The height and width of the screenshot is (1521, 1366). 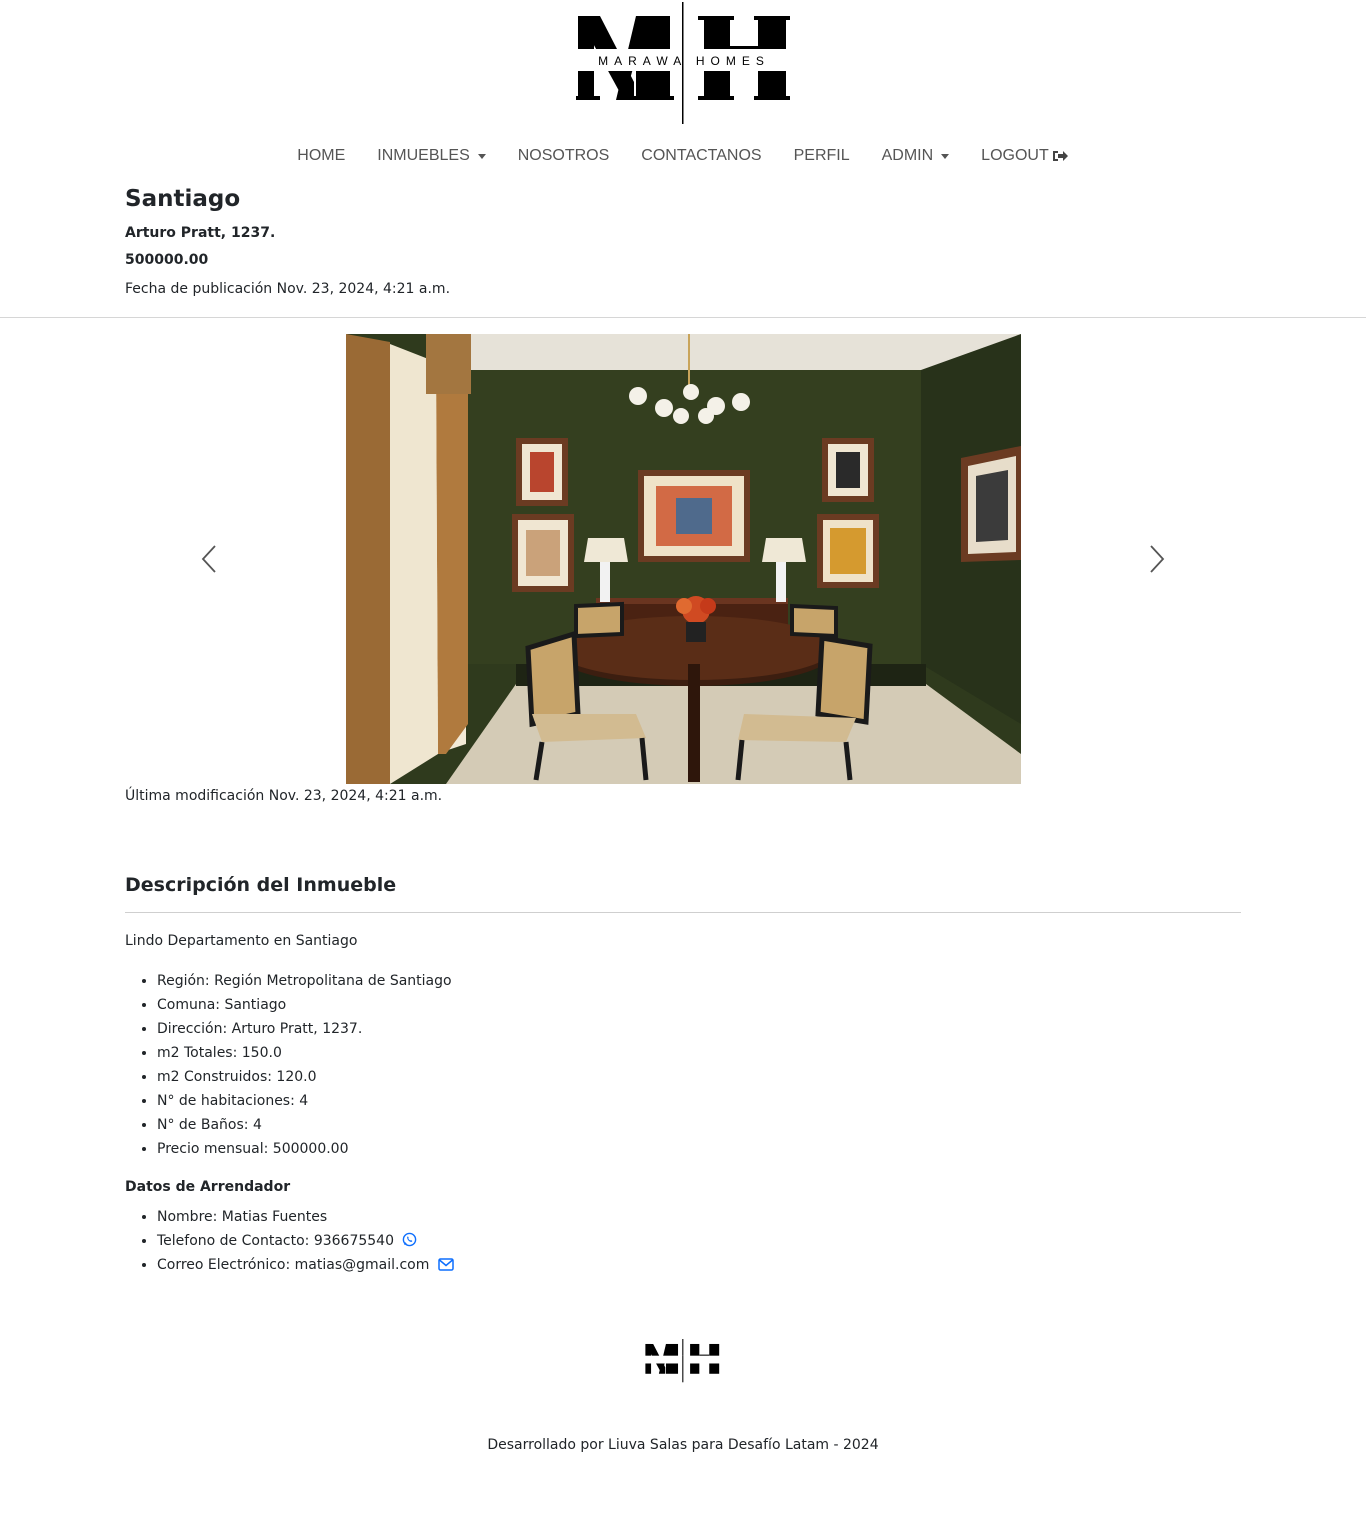 I want to click on footer-logo, so click(x=683, y=1361).